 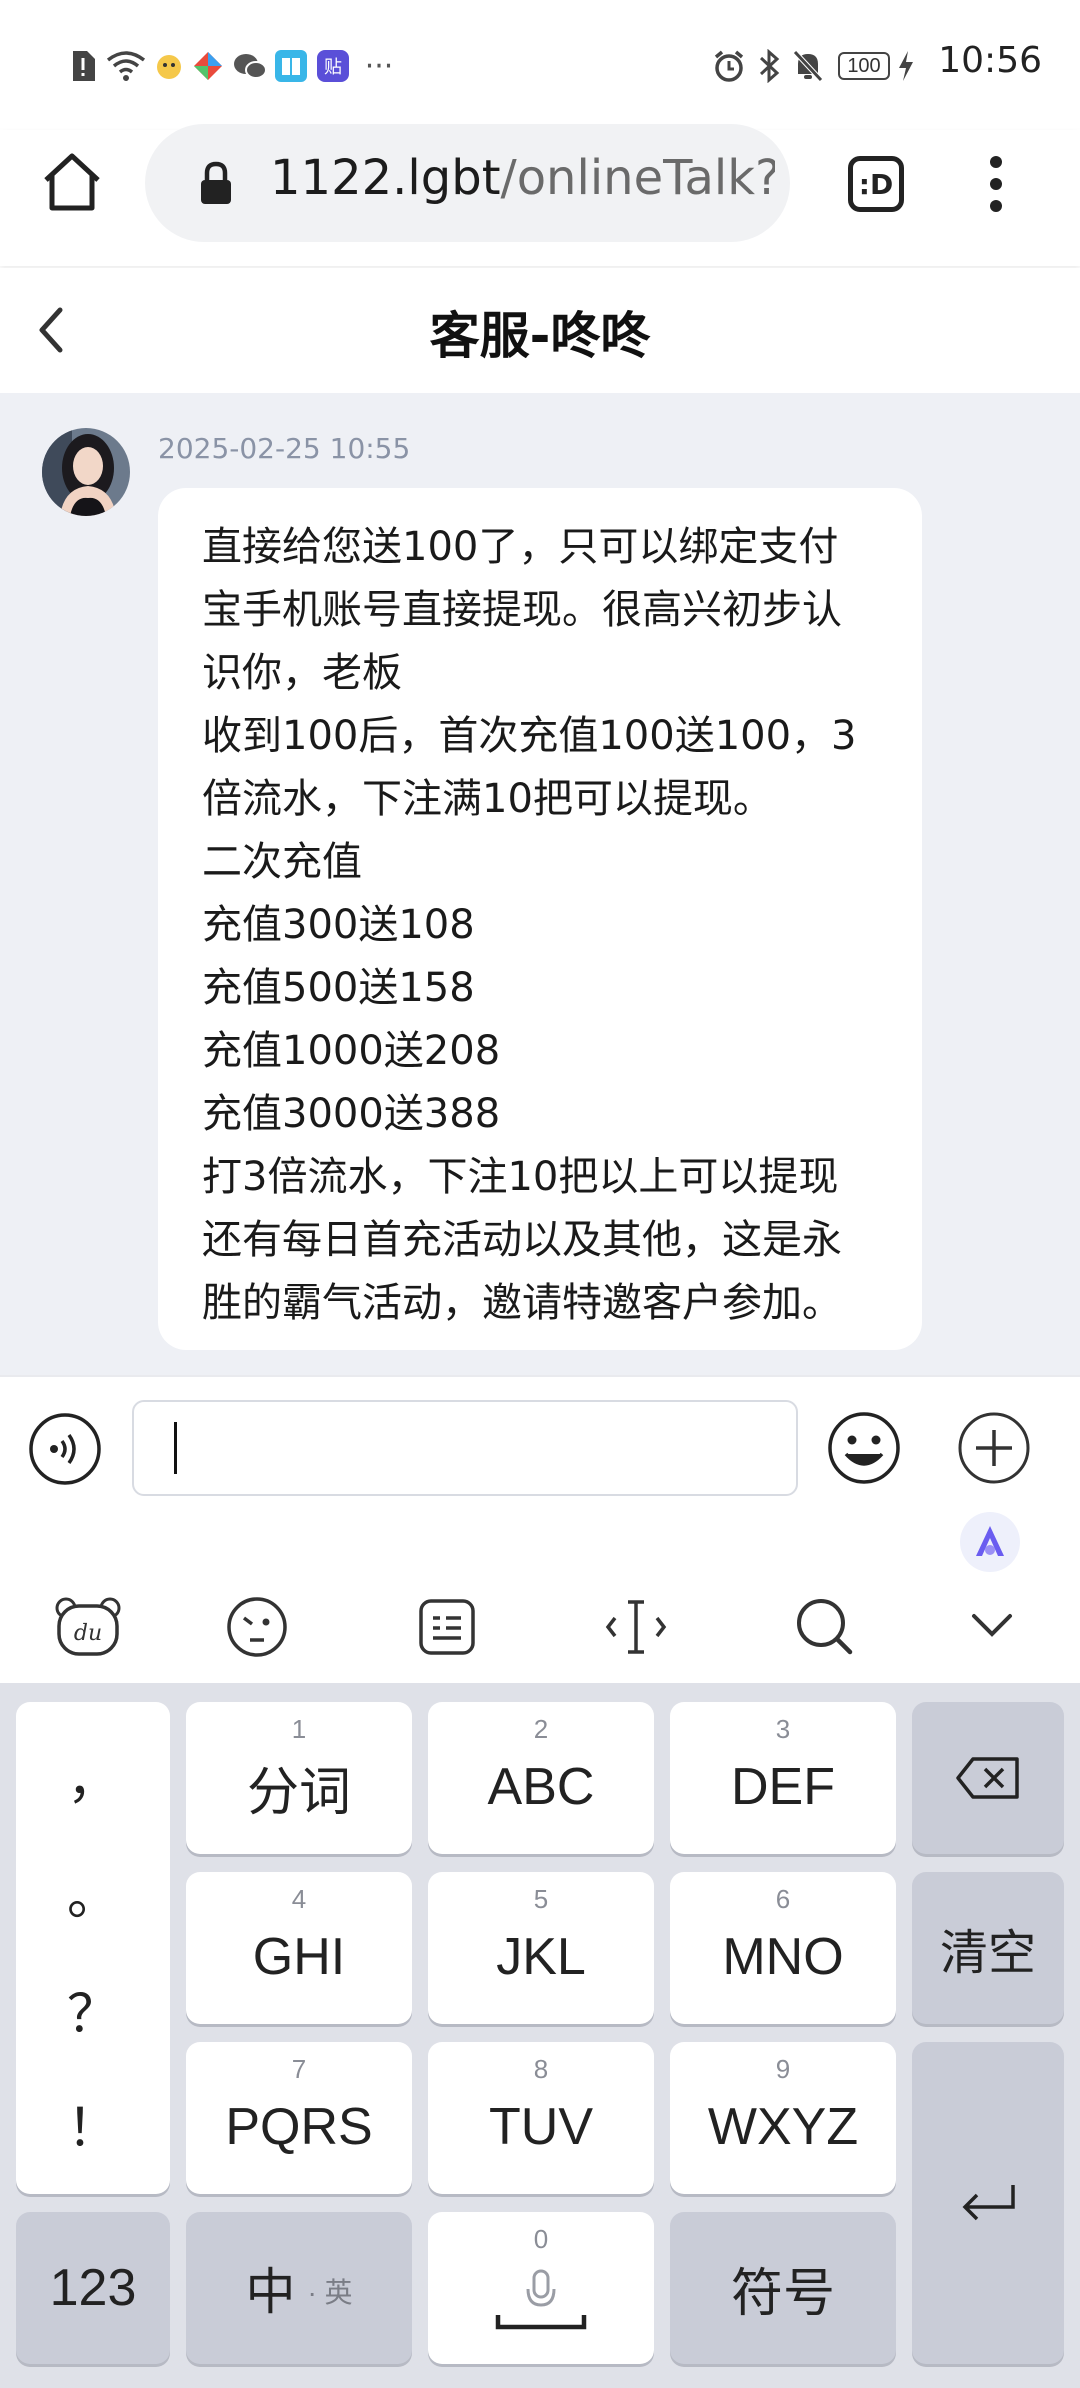 What do you see at coordinates (465, 1448) in the screenshot?
I see `message-input` at bounding box center [465, 1448].